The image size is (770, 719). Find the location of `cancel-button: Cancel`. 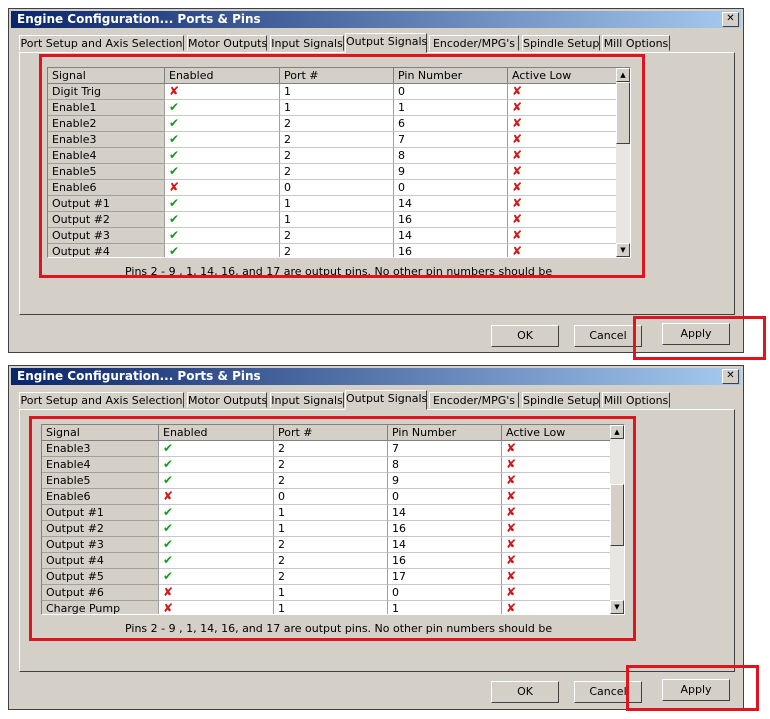

cancel-button: Cancel is located at coordinates (608, 336).